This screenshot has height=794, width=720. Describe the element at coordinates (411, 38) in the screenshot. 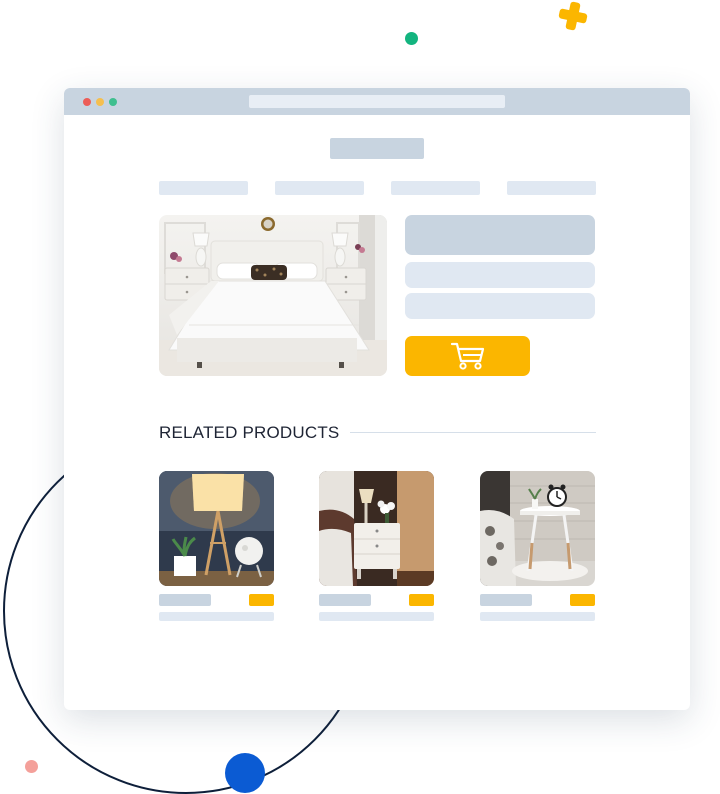

I see `decorative-green-dot` at that location.